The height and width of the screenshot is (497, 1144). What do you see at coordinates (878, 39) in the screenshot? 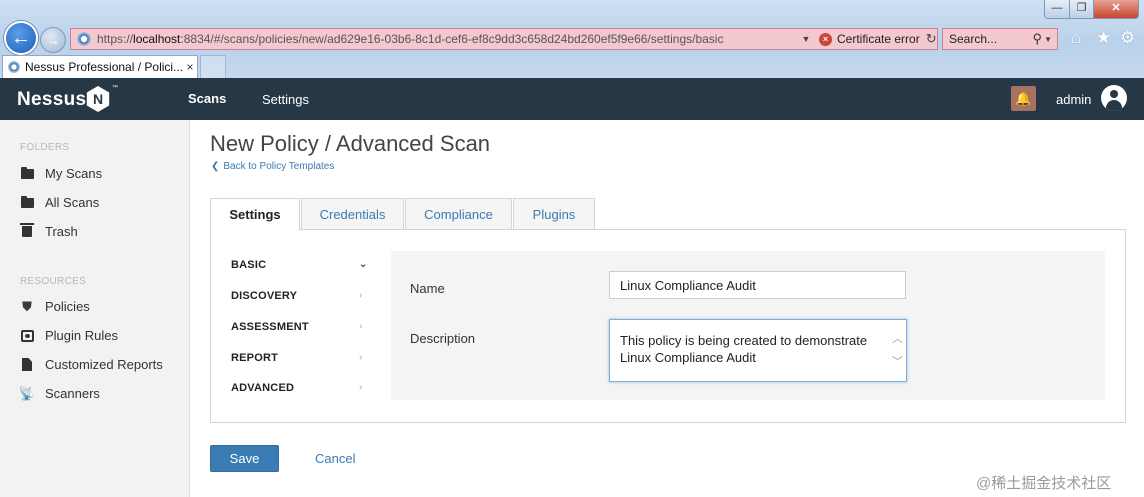
I see `certificate-error-text: Certificate error` at bounding box center [878, 39].